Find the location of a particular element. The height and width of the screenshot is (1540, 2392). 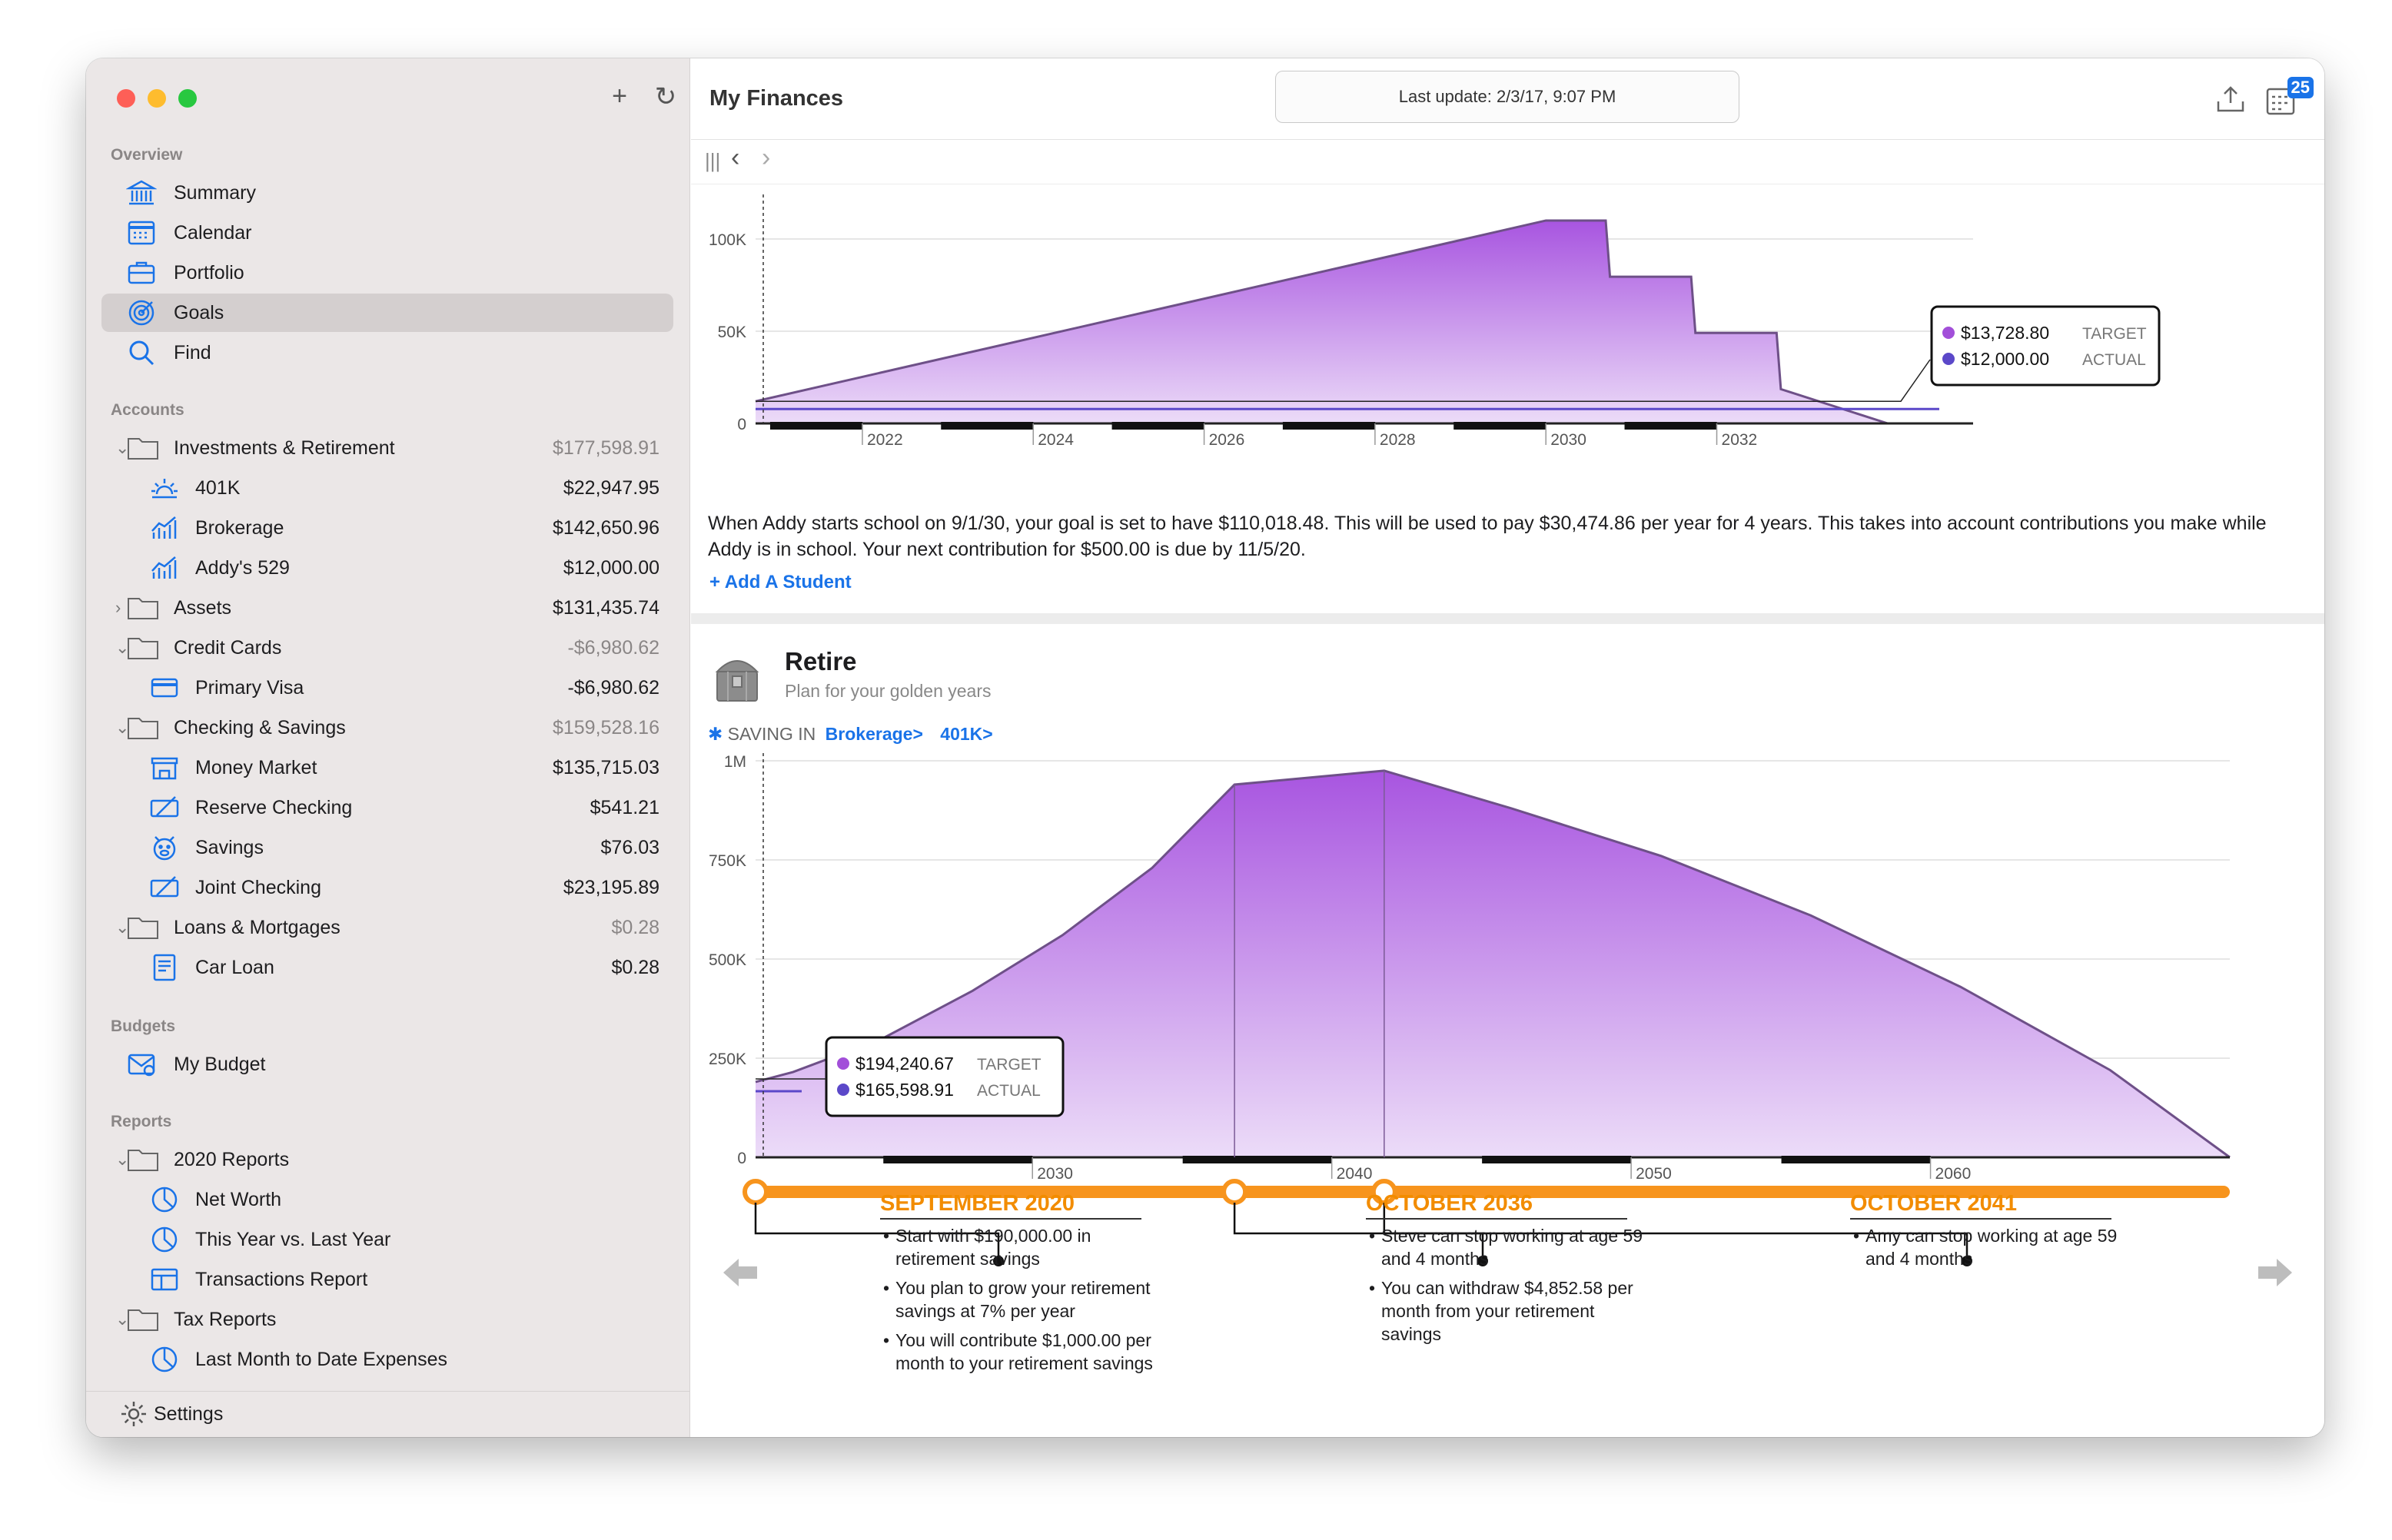

target-value: $13,728.80 is located at coordinates (2005, 333).